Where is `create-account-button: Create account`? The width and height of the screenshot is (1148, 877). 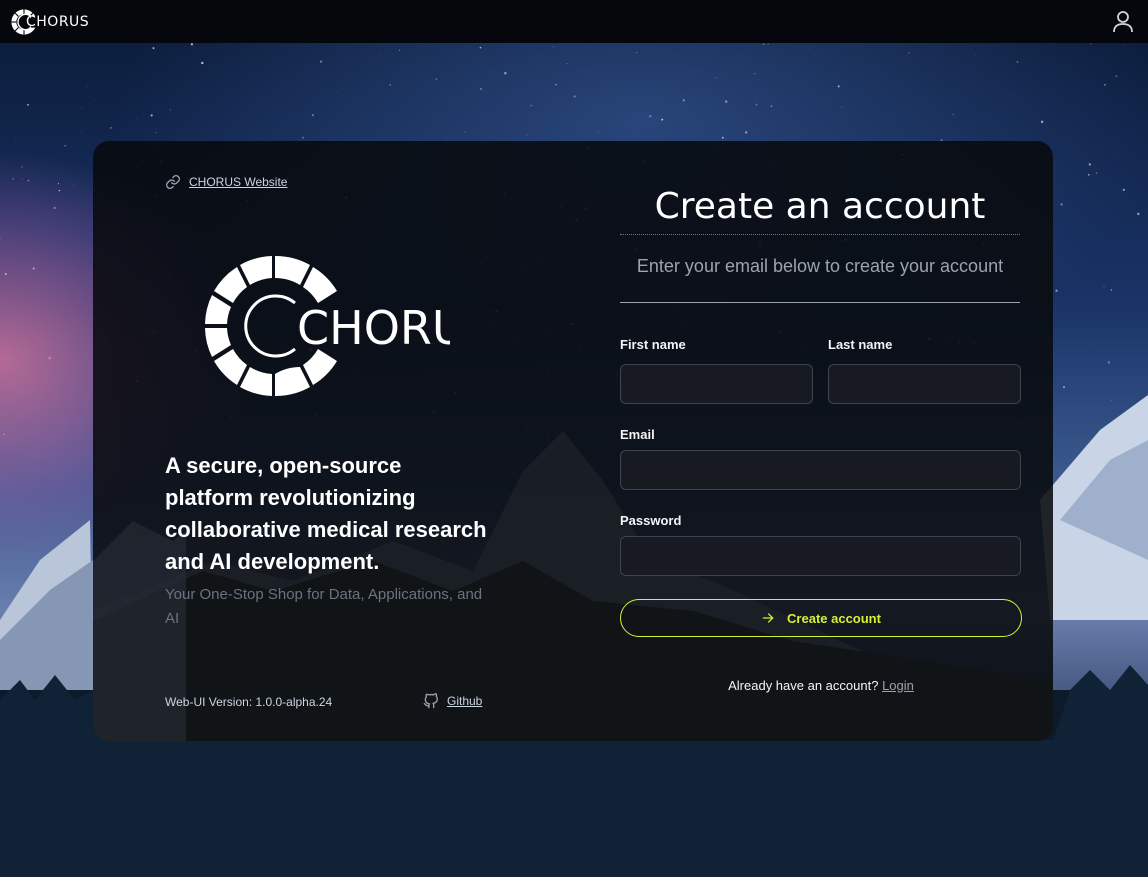 create-account-button: Create account is located at coordinates (821, 618).